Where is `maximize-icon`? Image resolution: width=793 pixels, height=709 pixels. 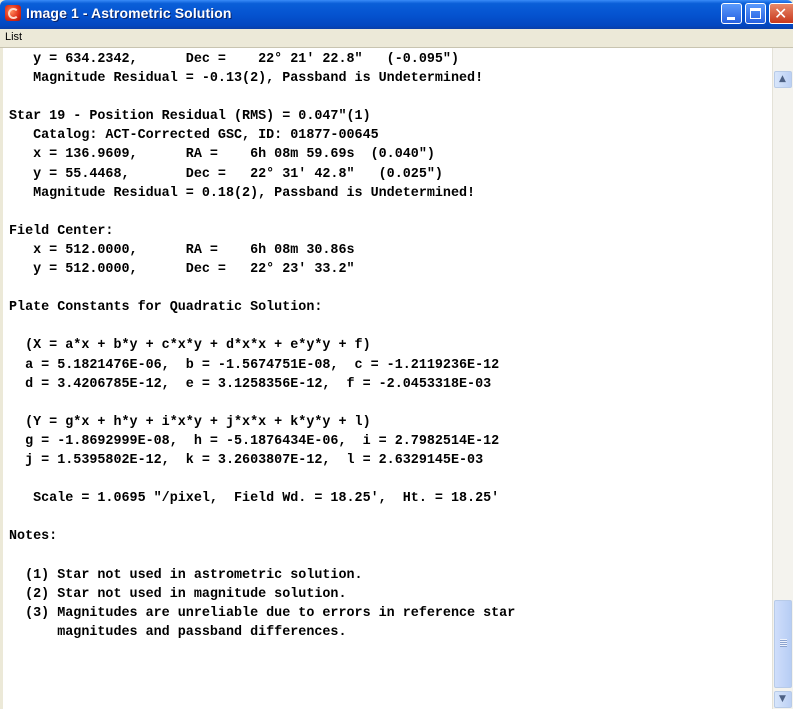
maximize-icon is located at coordinates (755, 13).